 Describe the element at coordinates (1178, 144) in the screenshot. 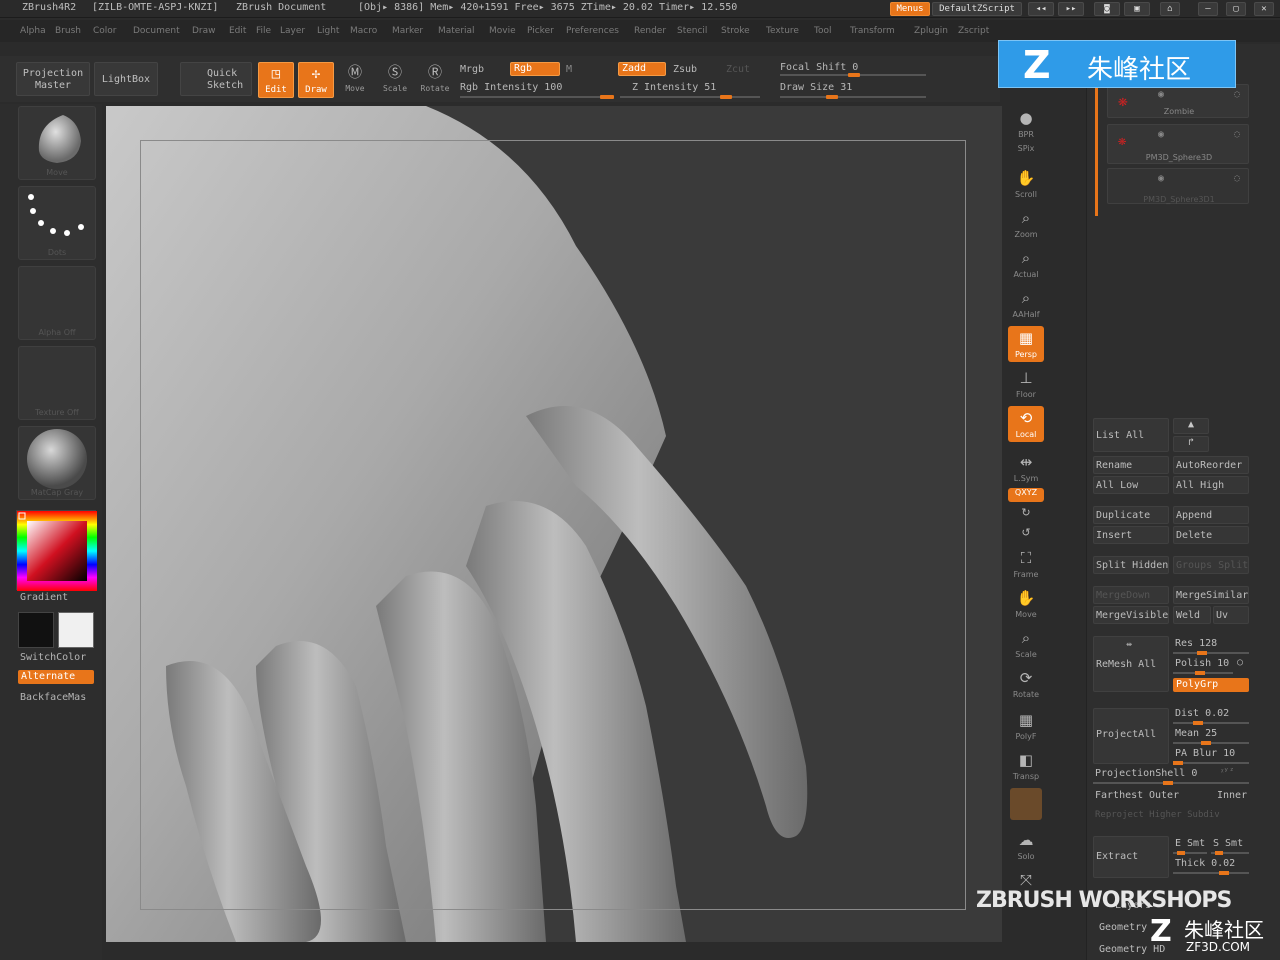

I see `subtool-item-2: ❋ ◉ ◌ PM3D_Sphere3D` at that location.